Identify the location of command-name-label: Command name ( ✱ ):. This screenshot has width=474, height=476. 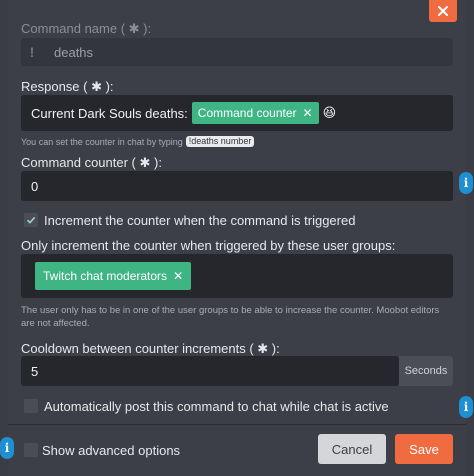
(86, 28).